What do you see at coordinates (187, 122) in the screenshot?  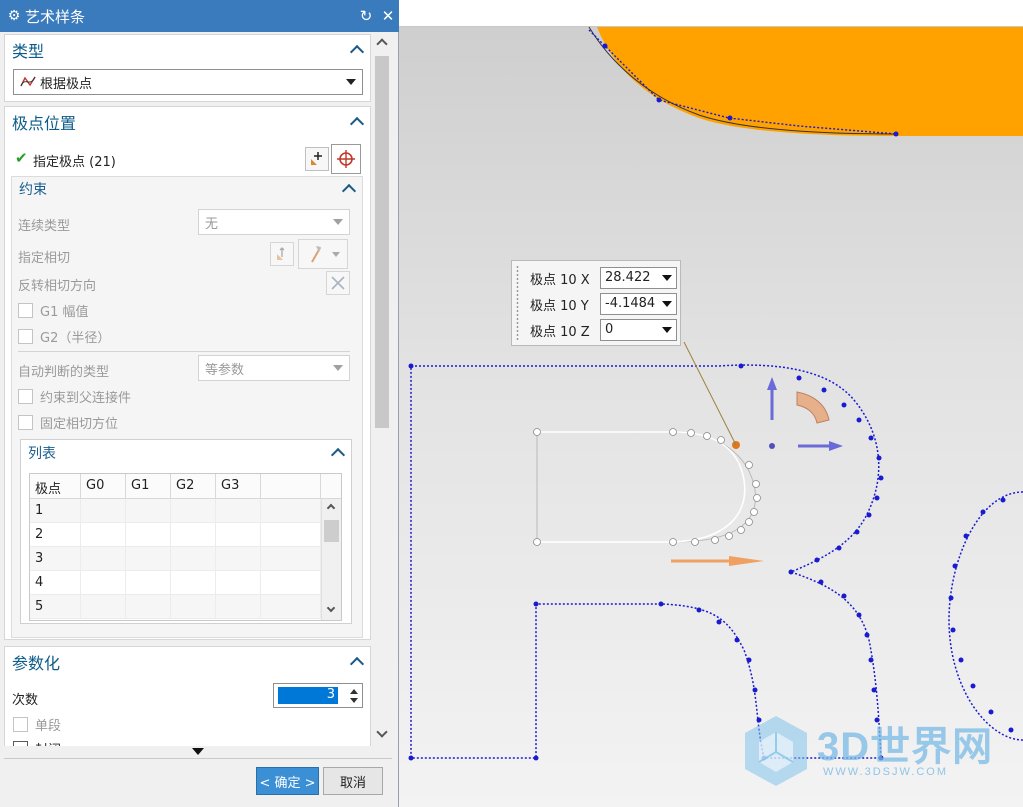 I see `pole-section-header: 极点位置` at bounding box center [187, 122].